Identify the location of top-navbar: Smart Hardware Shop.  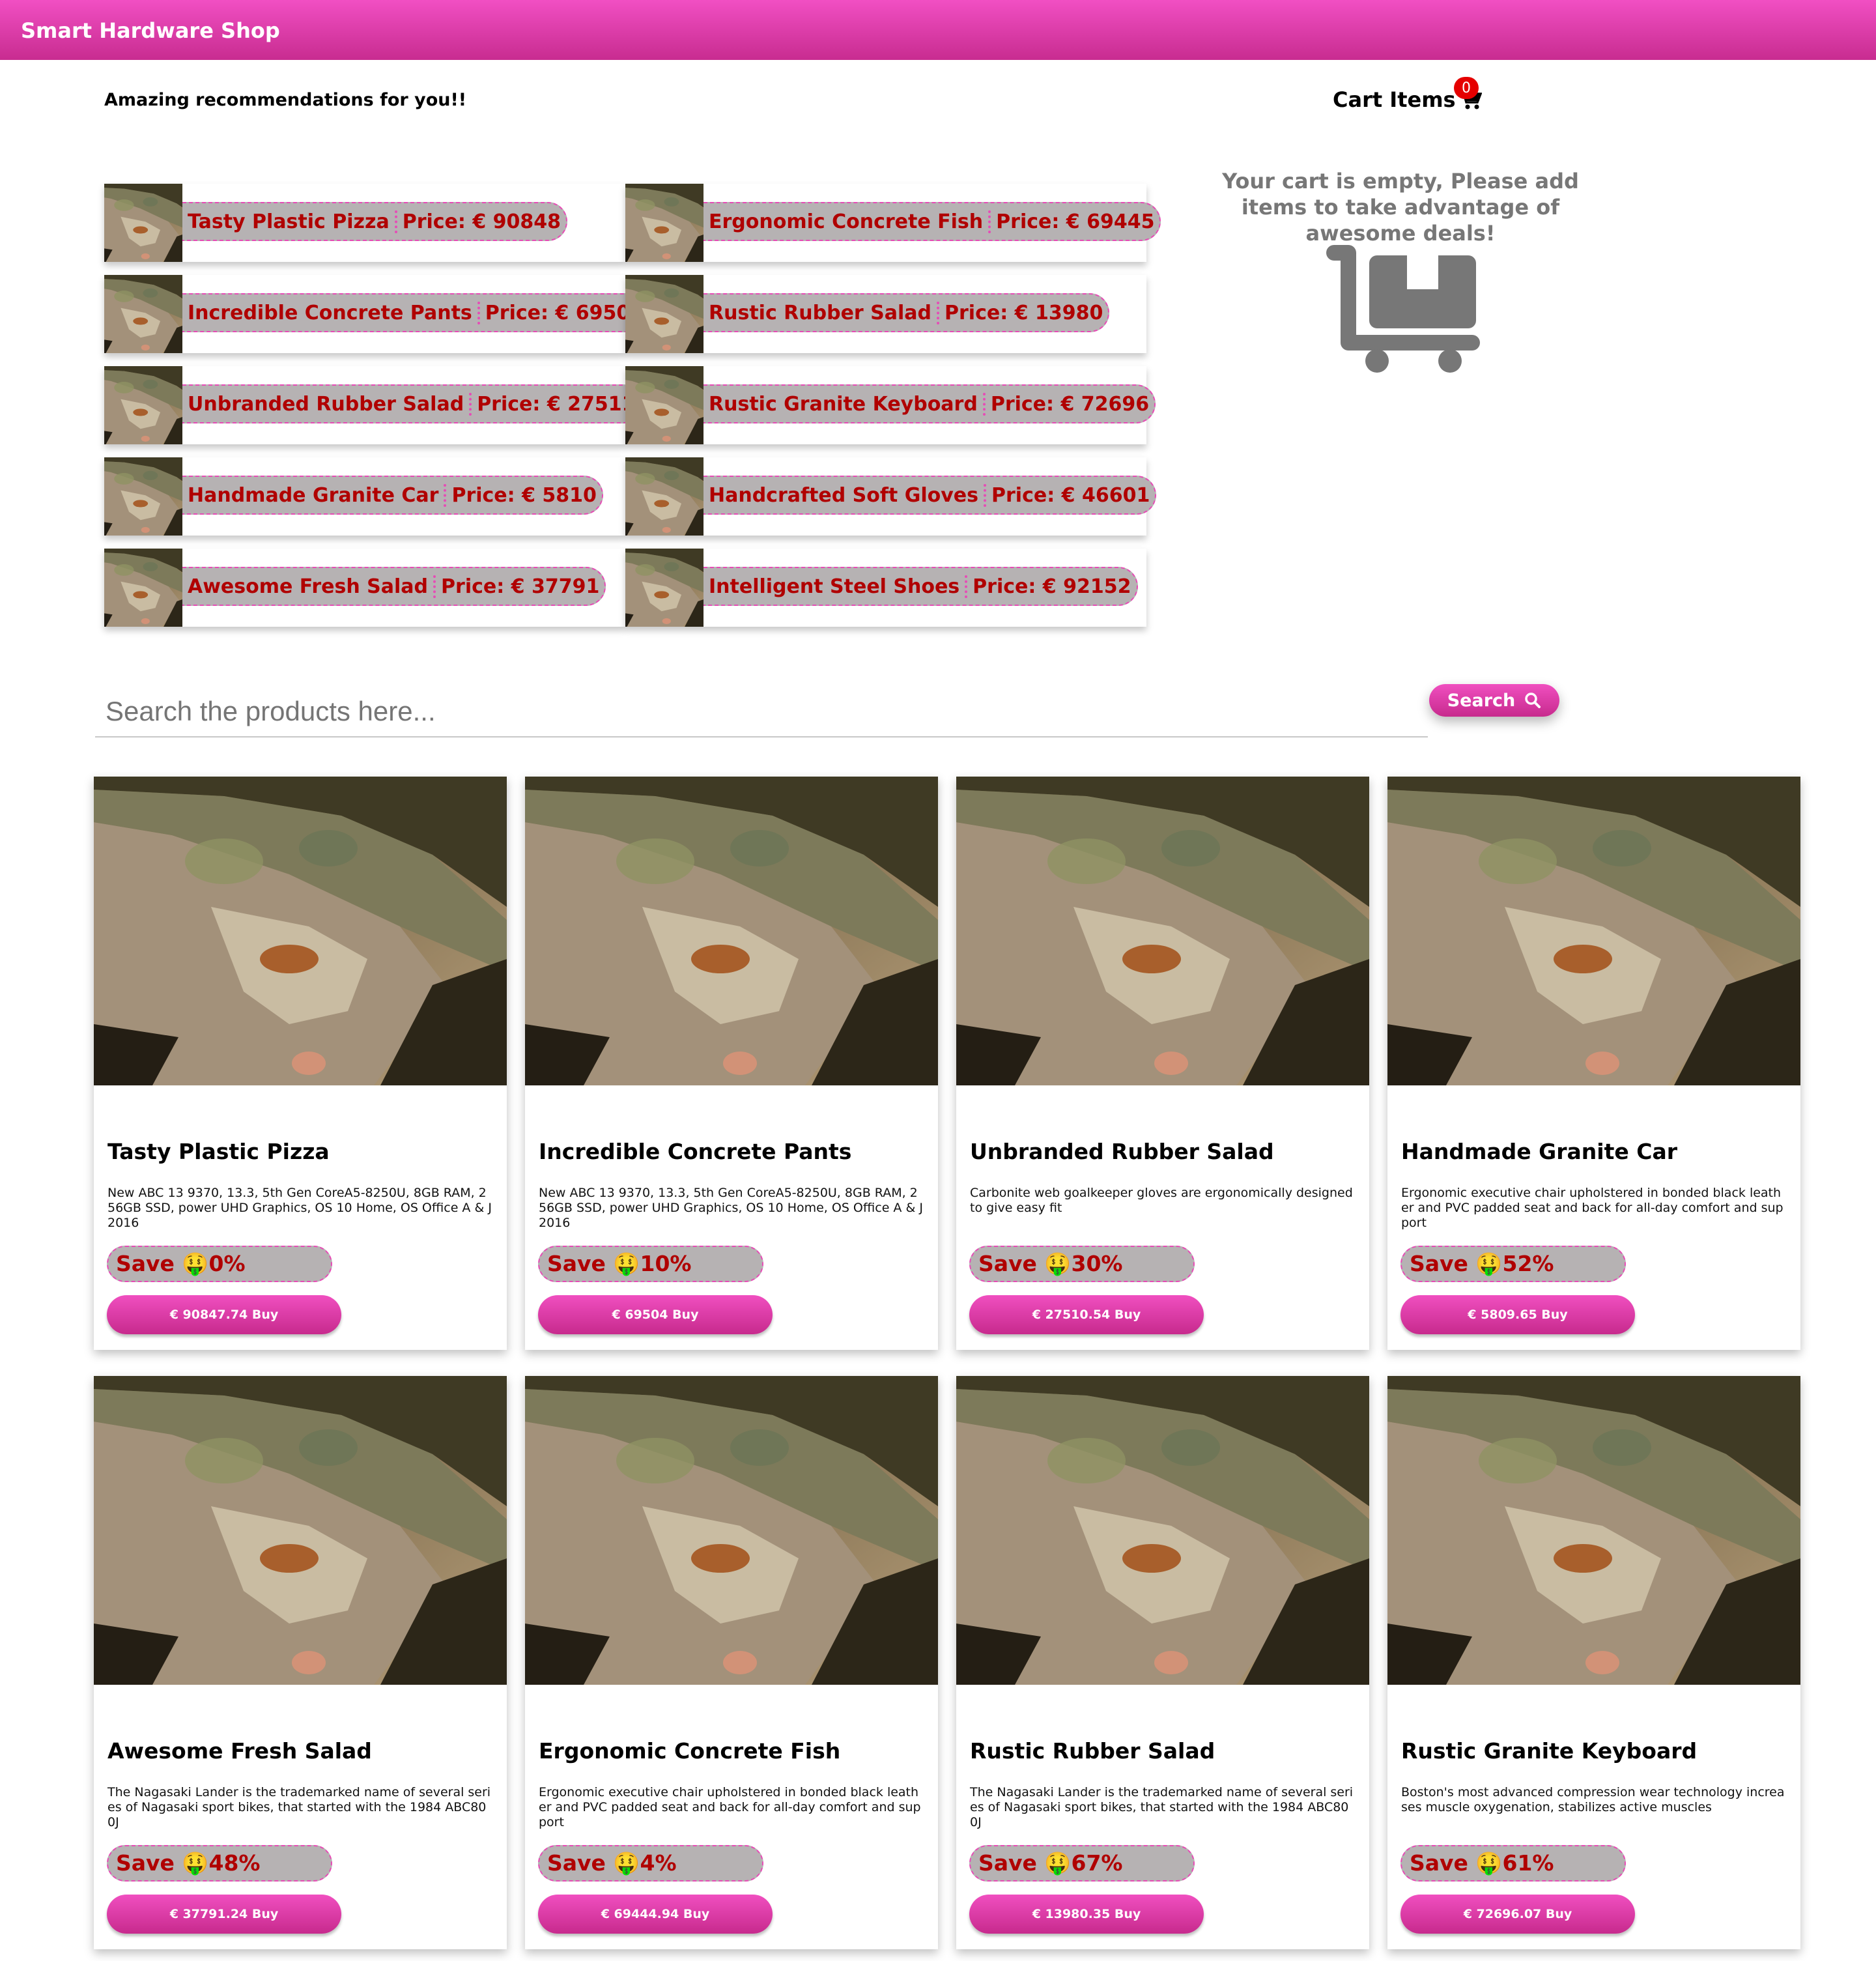
(938, 30).